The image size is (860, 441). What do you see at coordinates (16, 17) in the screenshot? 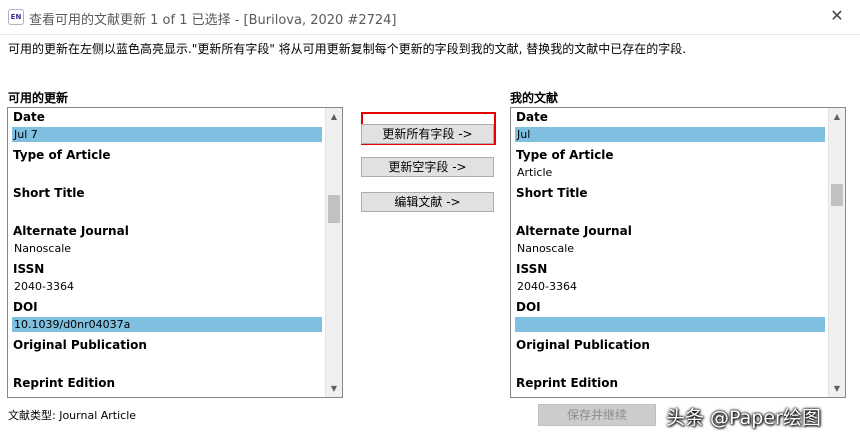
I see `endnote-app-icon: EN` at bounding box center [16, 17].